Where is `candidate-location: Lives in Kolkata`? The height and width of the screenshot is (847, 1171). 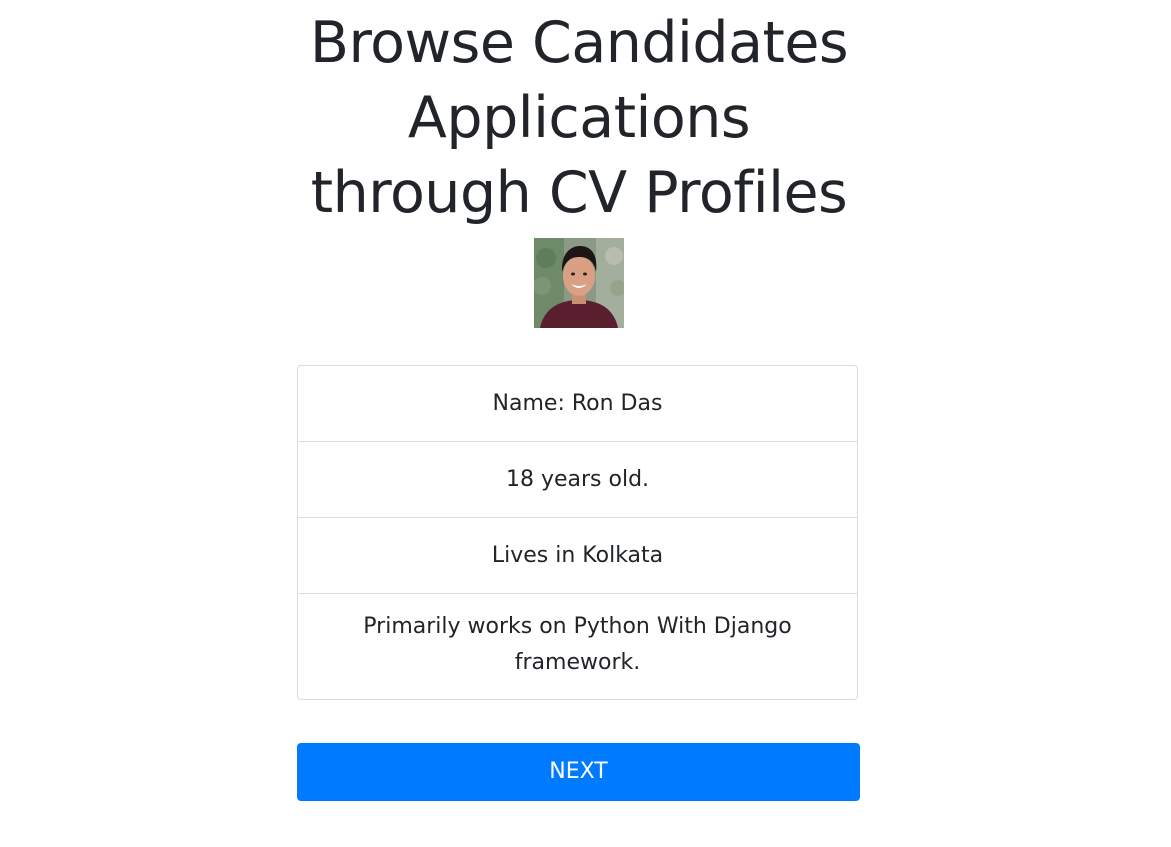
candidate-location: Lives in Kolkata is located at coordinates (577, 556).